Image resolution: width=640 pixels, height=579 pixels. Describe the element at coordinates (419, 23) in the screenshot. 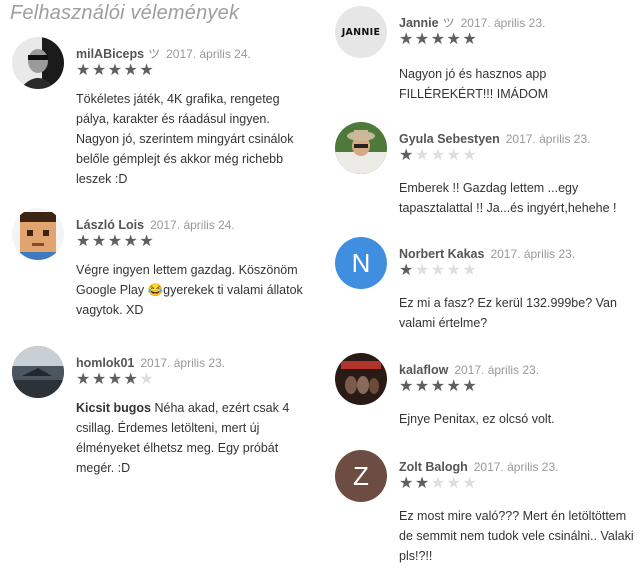

I see `review-author: Jannie` at that location.